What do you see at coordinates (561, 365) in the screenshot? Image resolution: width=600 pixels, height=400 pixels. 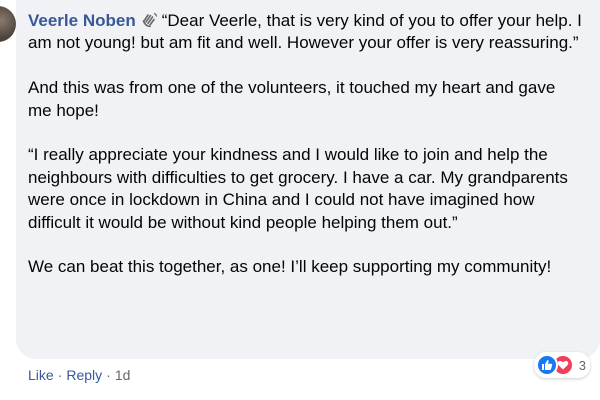 I see `reaction-summary: 3` at bounding box center [561, 365].